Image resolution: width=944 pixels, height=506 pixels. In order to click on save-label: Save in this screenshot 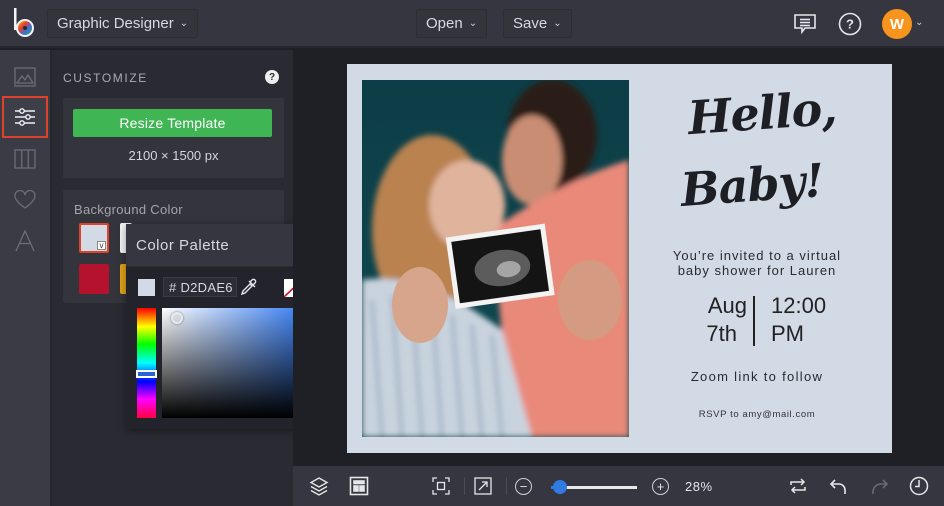, I will do `click(530, 23)`.